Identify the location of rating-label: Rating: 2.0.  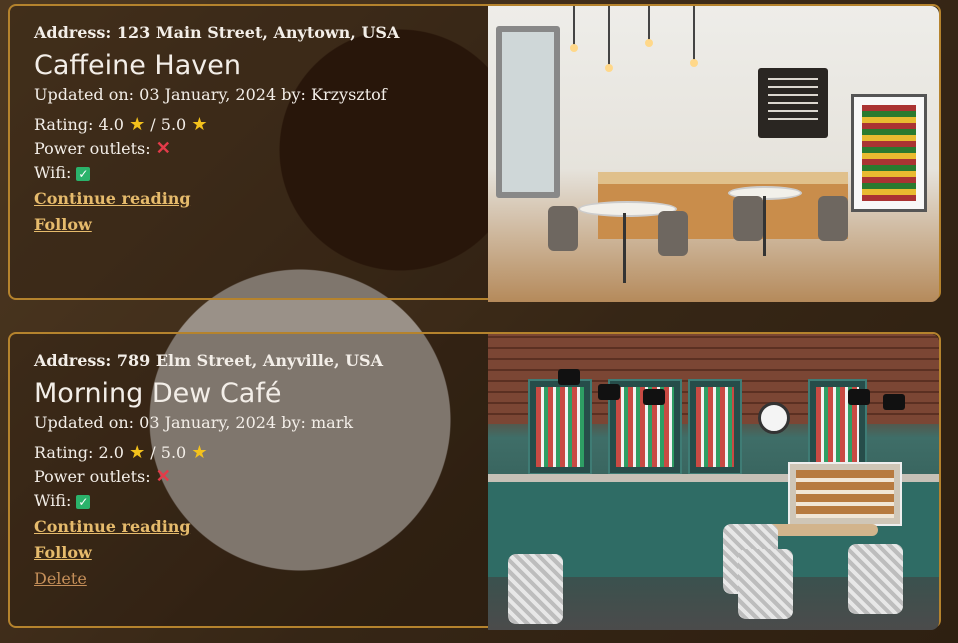
(79, 452).